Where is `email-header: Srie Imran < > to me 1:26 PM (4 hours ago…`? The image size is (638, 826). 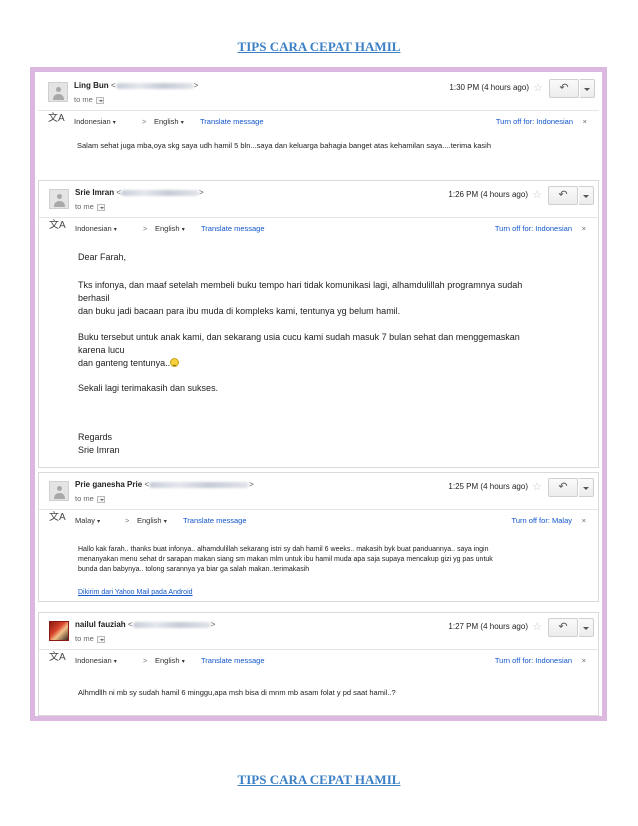
email-header: Srie Imran < > to me 1:26 PM (4 hours ago… is located at coordinates (318, 199).